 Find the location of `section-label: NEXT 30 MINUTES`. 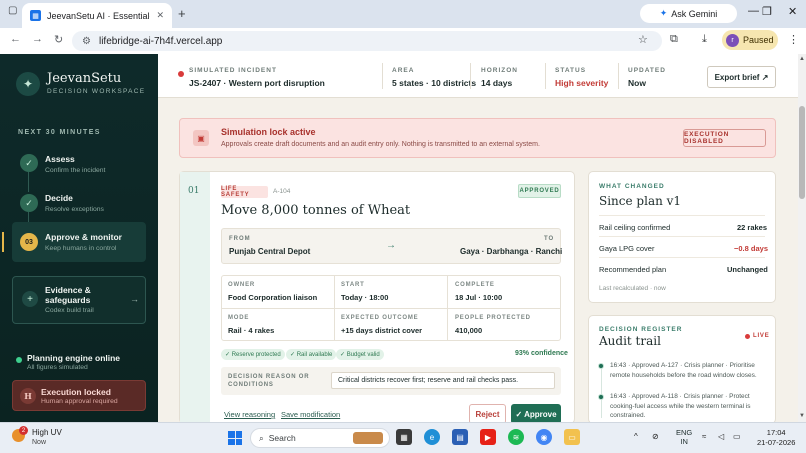

section-label: NEXT 30 MINUTES is located at coordinates (59, 132).